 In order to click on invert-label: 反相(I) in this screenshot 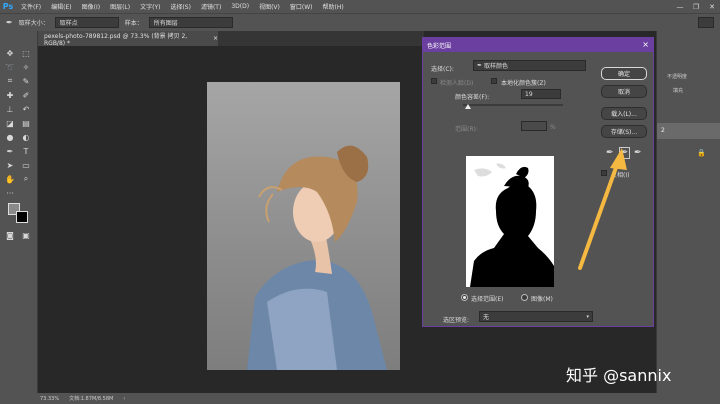, I will do `click(620, 175)`.